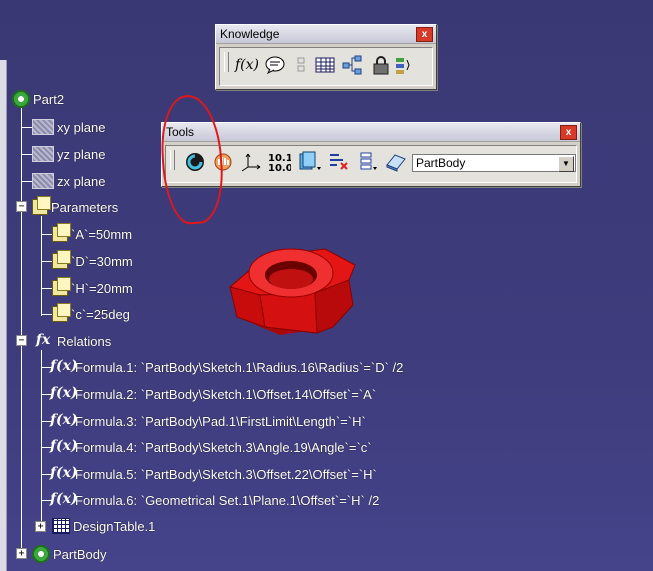 Image resolution: width=653 pixels, height=571 pixels. I want to click on tree-node-param-a: `A`=50mm, so click(92, 234).